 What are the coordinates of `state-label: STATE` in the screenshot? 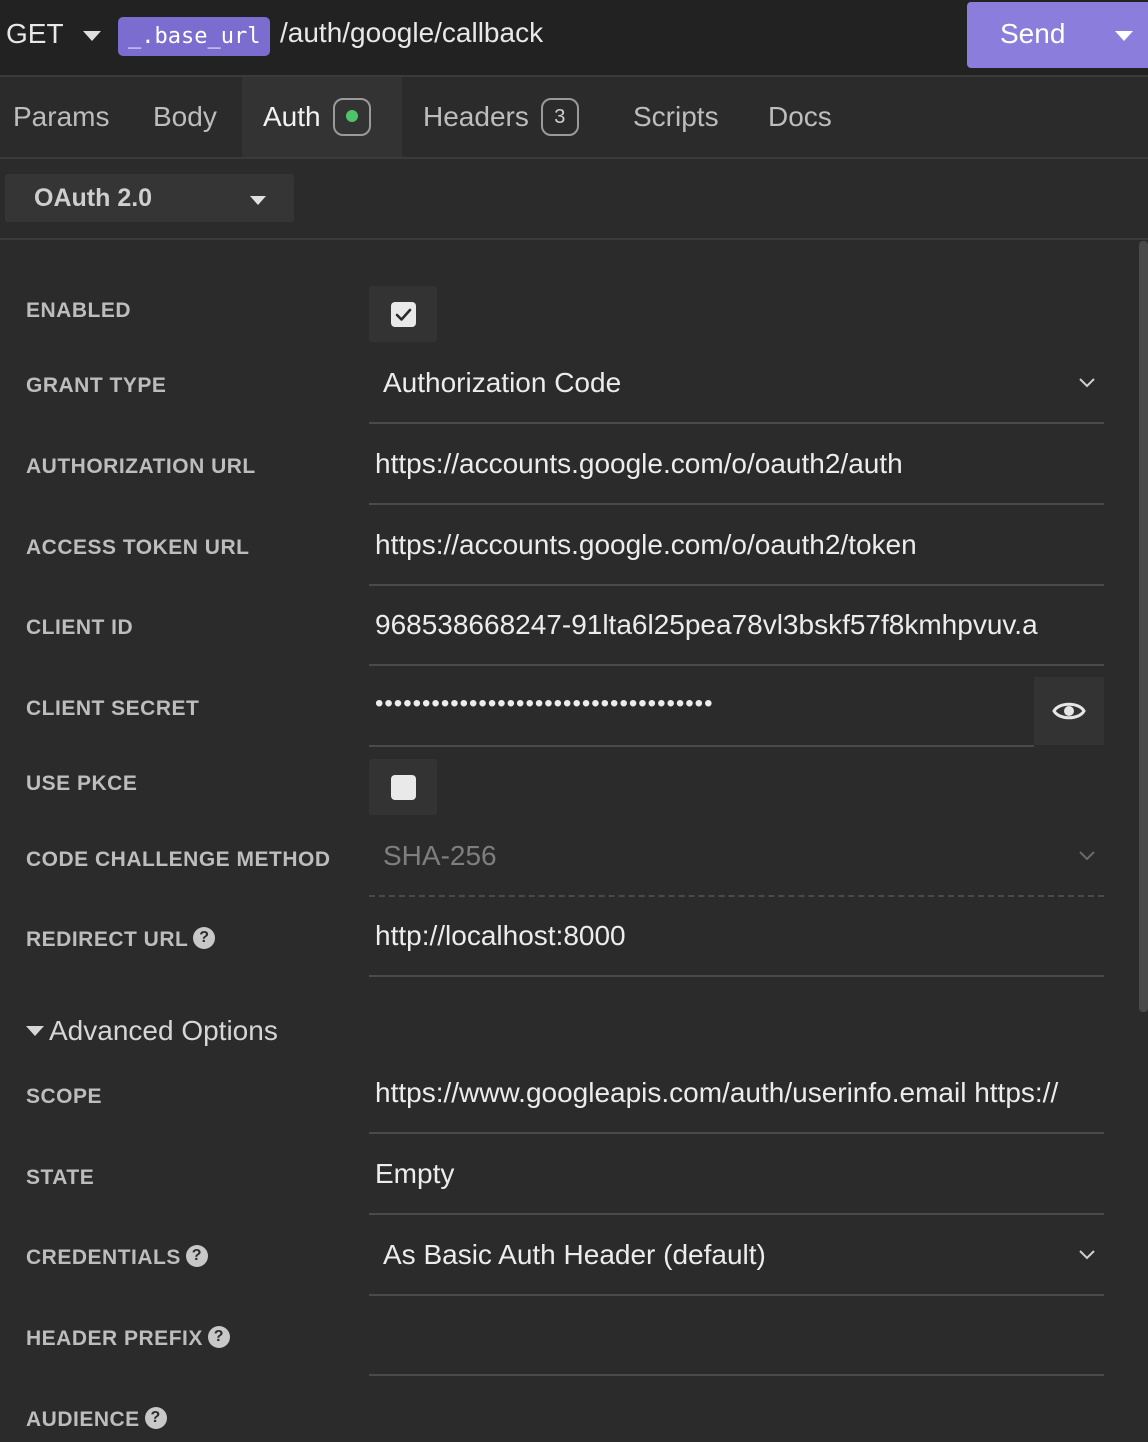 It's located at (60, 1177).